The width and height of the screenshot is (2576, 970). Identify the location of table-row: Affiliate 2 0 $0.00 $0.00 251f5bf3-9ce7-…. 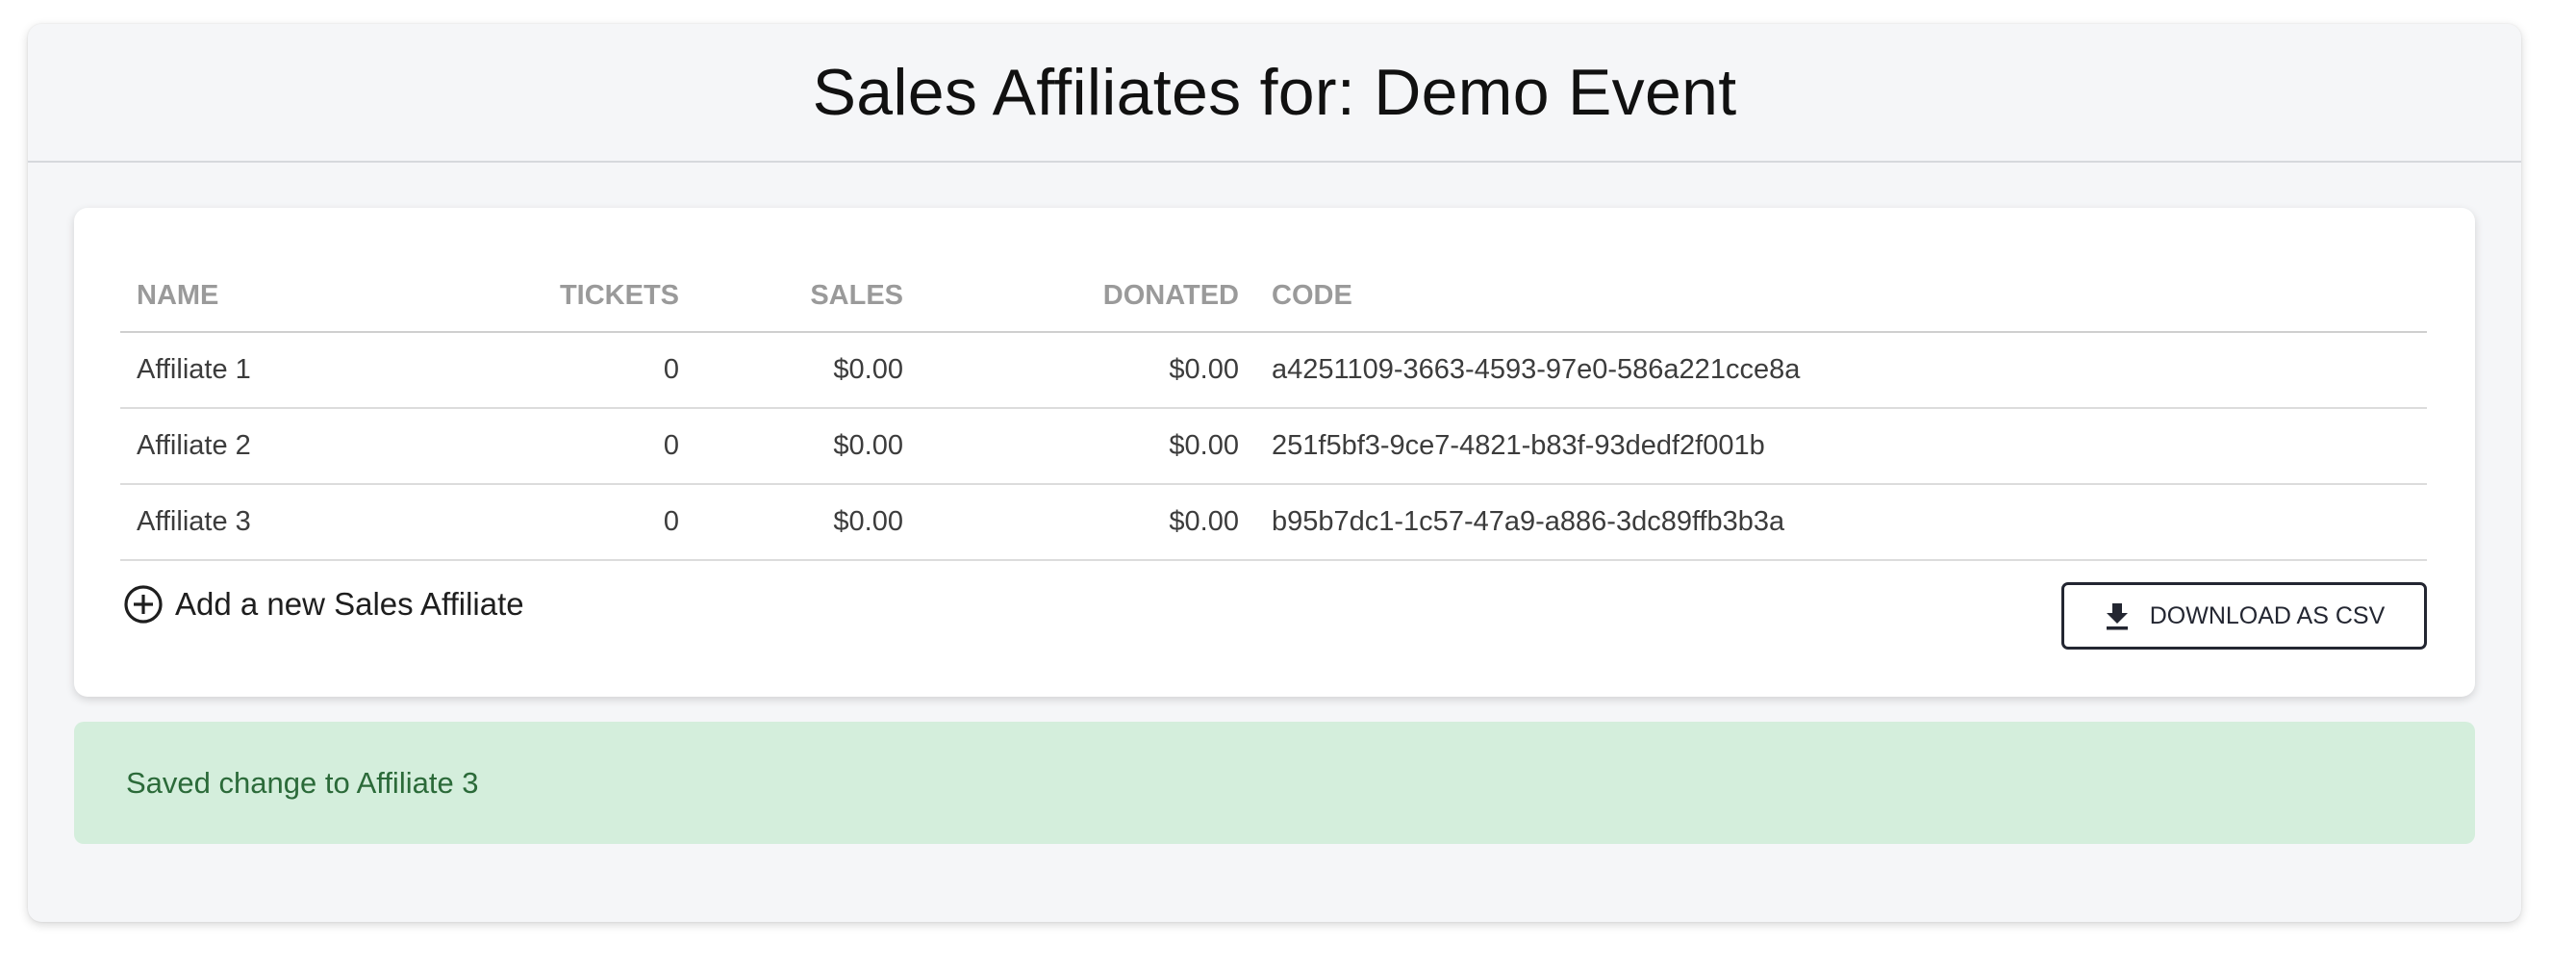
(1273, 447).